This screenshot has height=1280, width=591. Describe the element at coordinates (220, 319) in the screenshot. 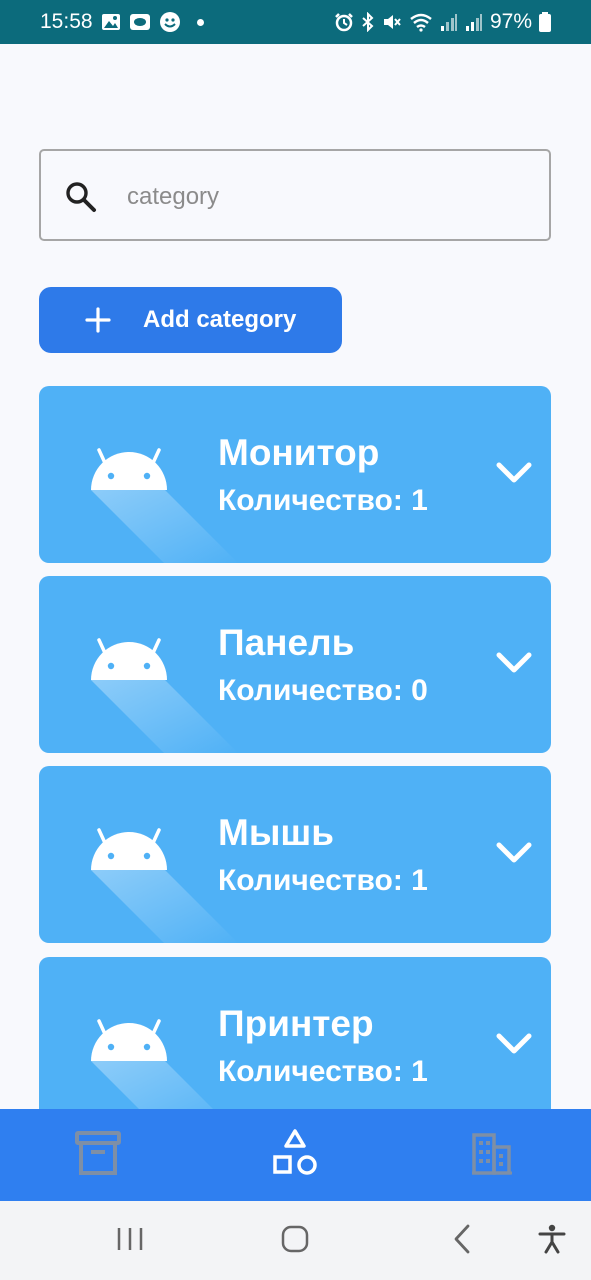

I see `add-category-label: Add category` at that location.